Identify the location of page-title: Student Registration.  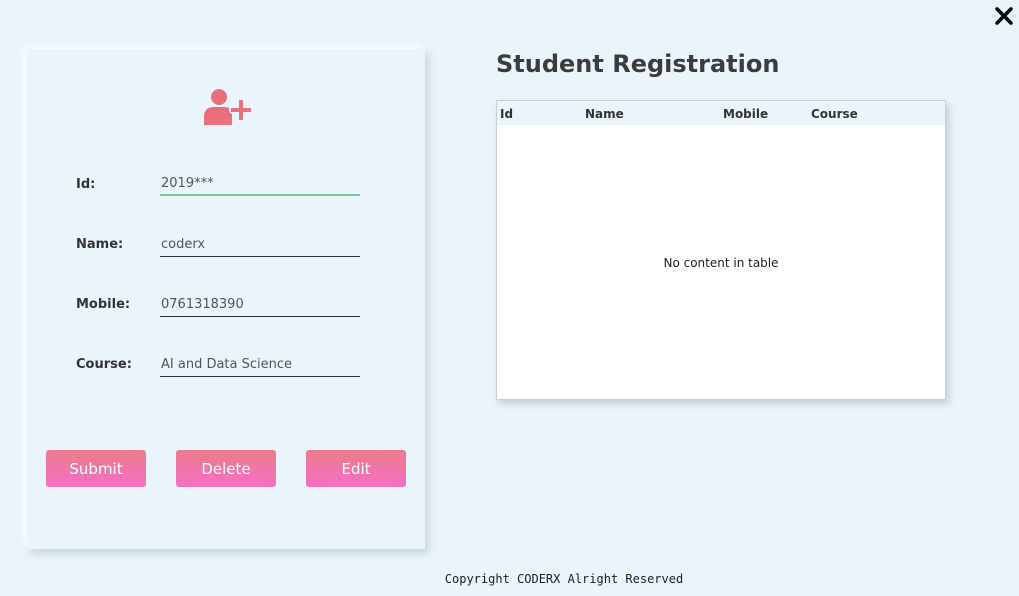
(638, 64).